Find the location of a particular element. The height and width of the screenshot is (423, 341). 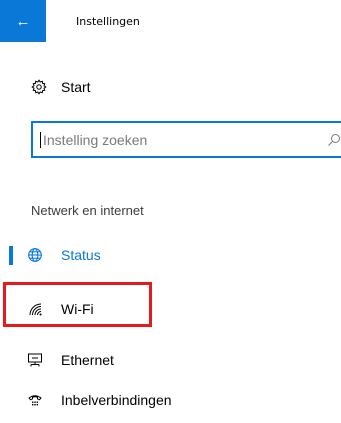

nav-item-ethernet: Ethernet is located at coordinates (170, 360).